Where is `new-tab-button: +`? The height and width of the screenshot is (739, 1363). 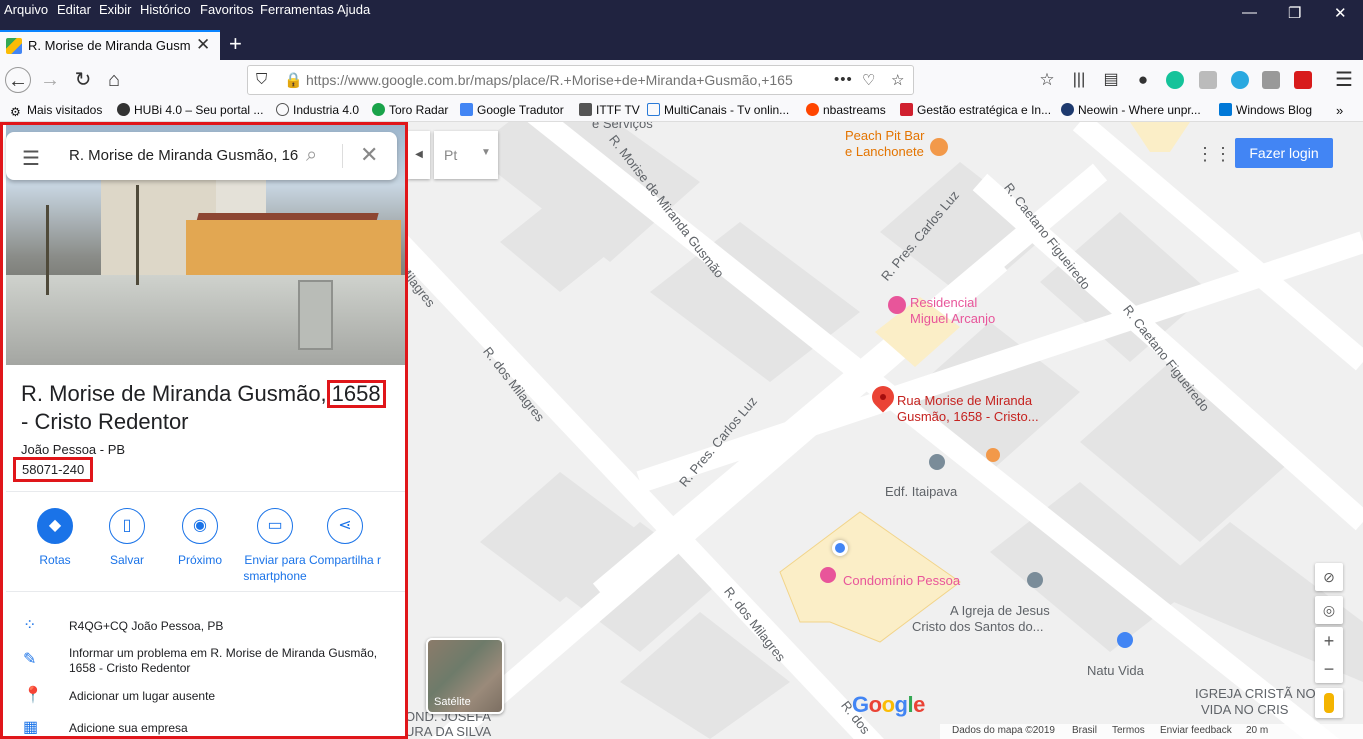
new-tab-button: + is located at coordinates (235, 44).